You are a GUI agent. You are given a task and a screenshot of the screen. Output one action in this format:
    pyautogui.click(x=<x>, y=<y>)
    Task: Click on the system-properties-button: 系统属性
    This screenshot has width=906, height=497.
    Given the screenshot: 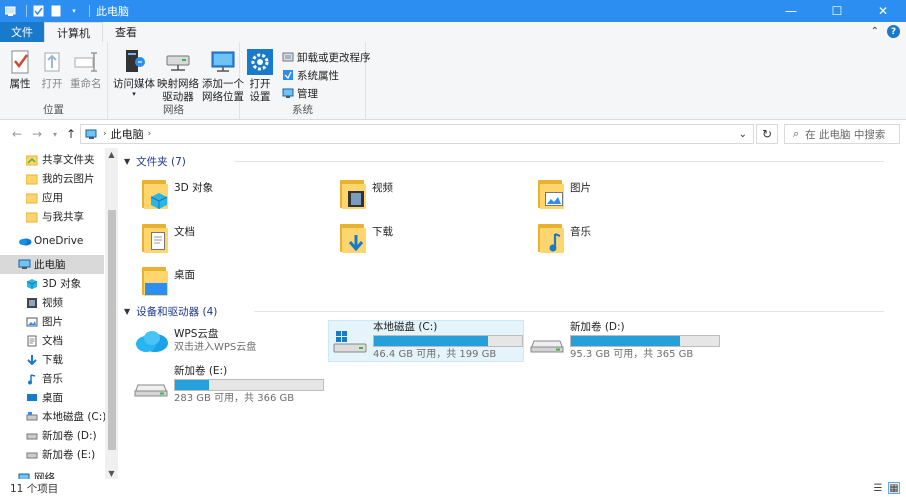 What is the action you would take?
    pyautogui.click(x=326, y=75)
    